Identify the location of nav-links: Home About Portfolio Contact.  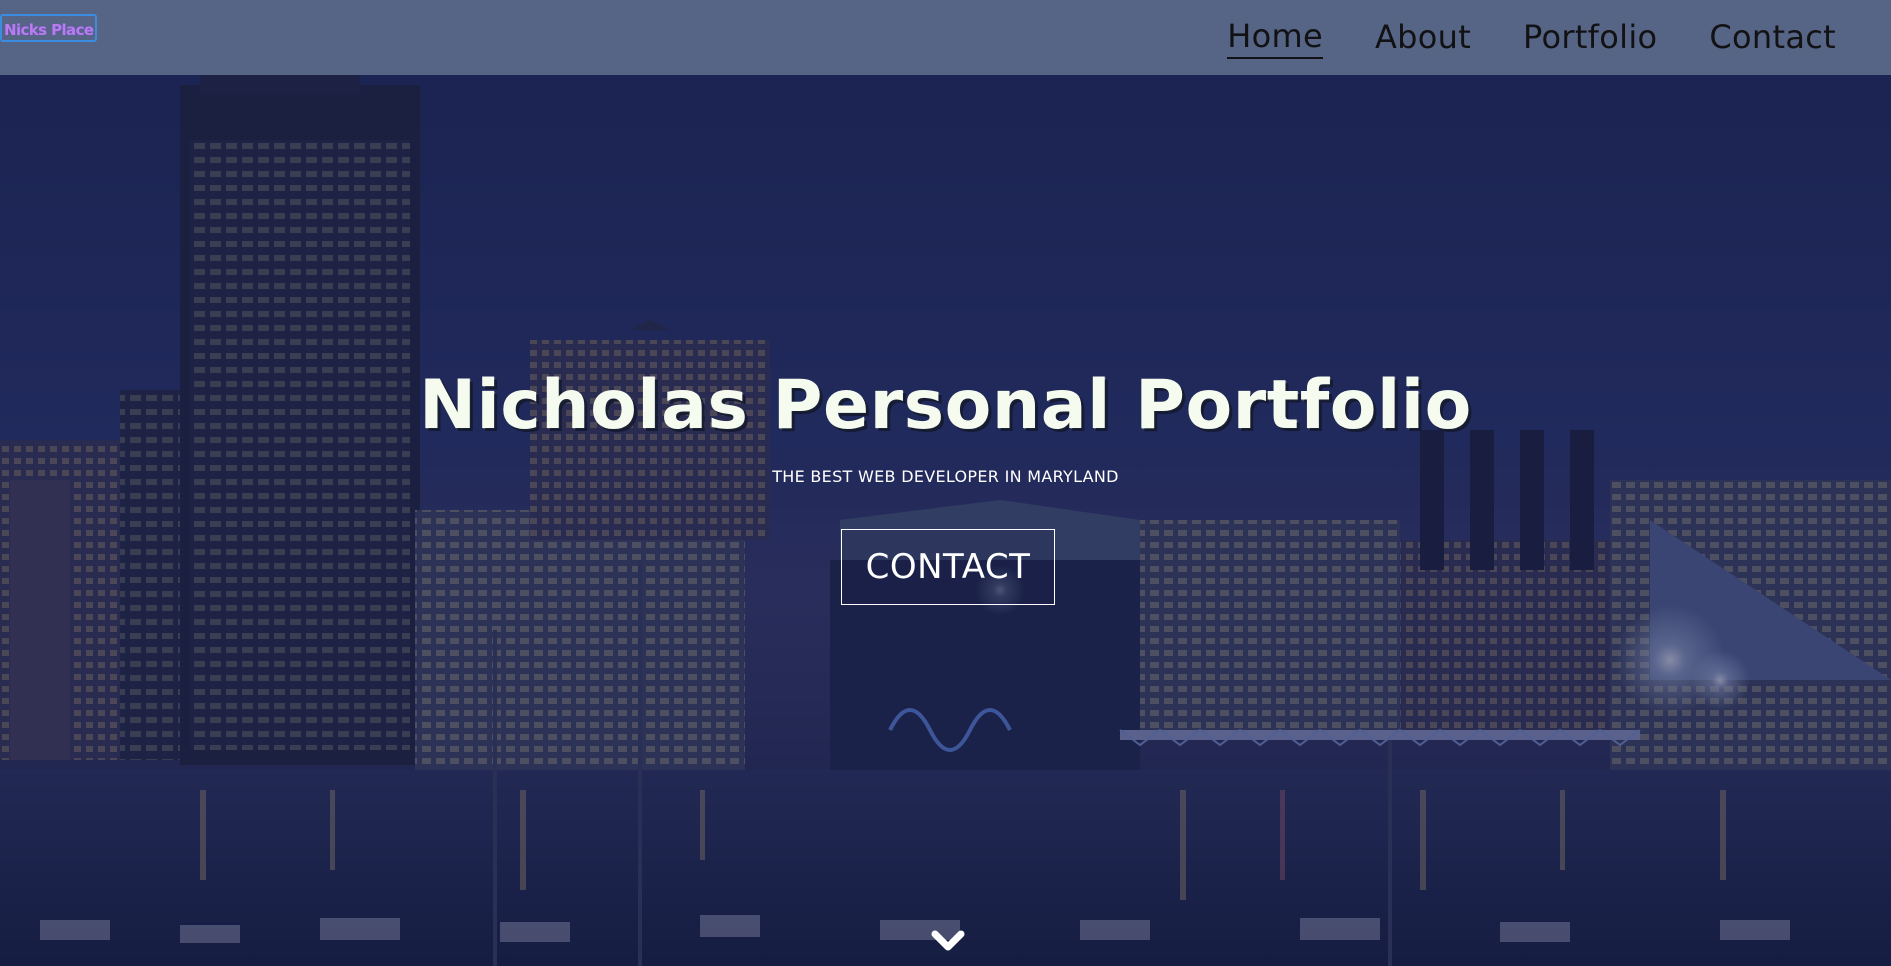
(1531, 37).